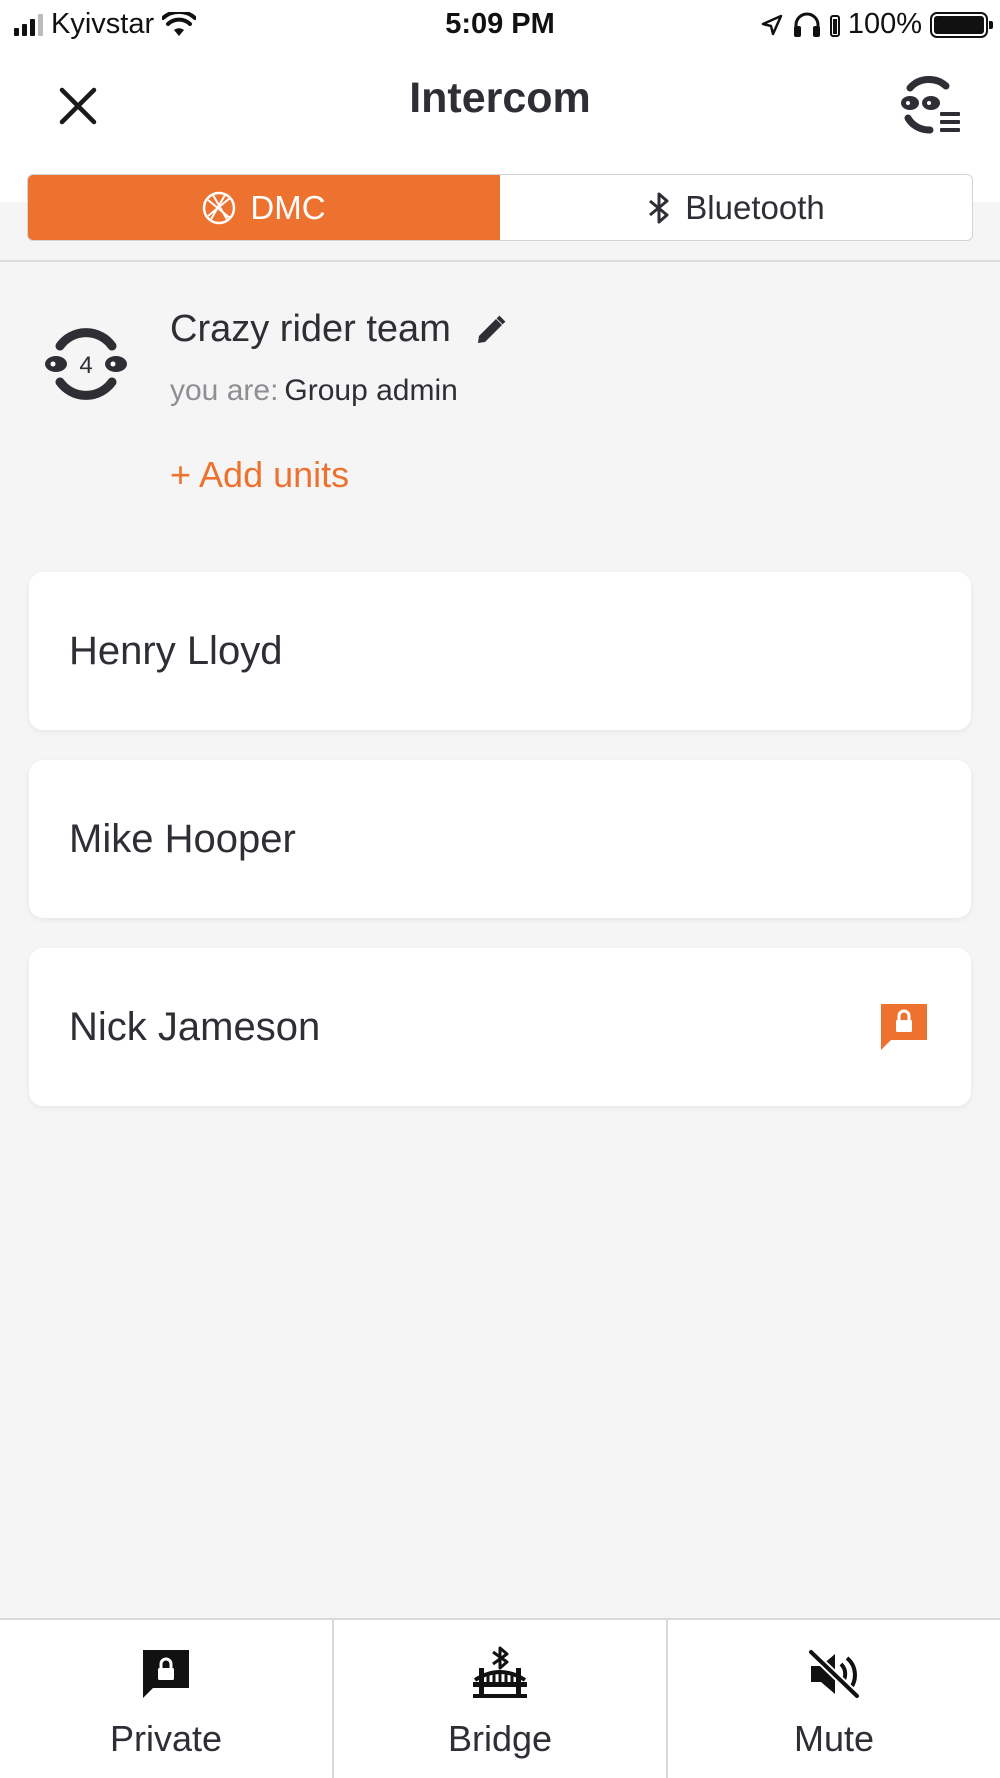 The image size is (1000, 1778). I want to click on tab-bluetooth-label: Bluetooth, so click(755, 207).